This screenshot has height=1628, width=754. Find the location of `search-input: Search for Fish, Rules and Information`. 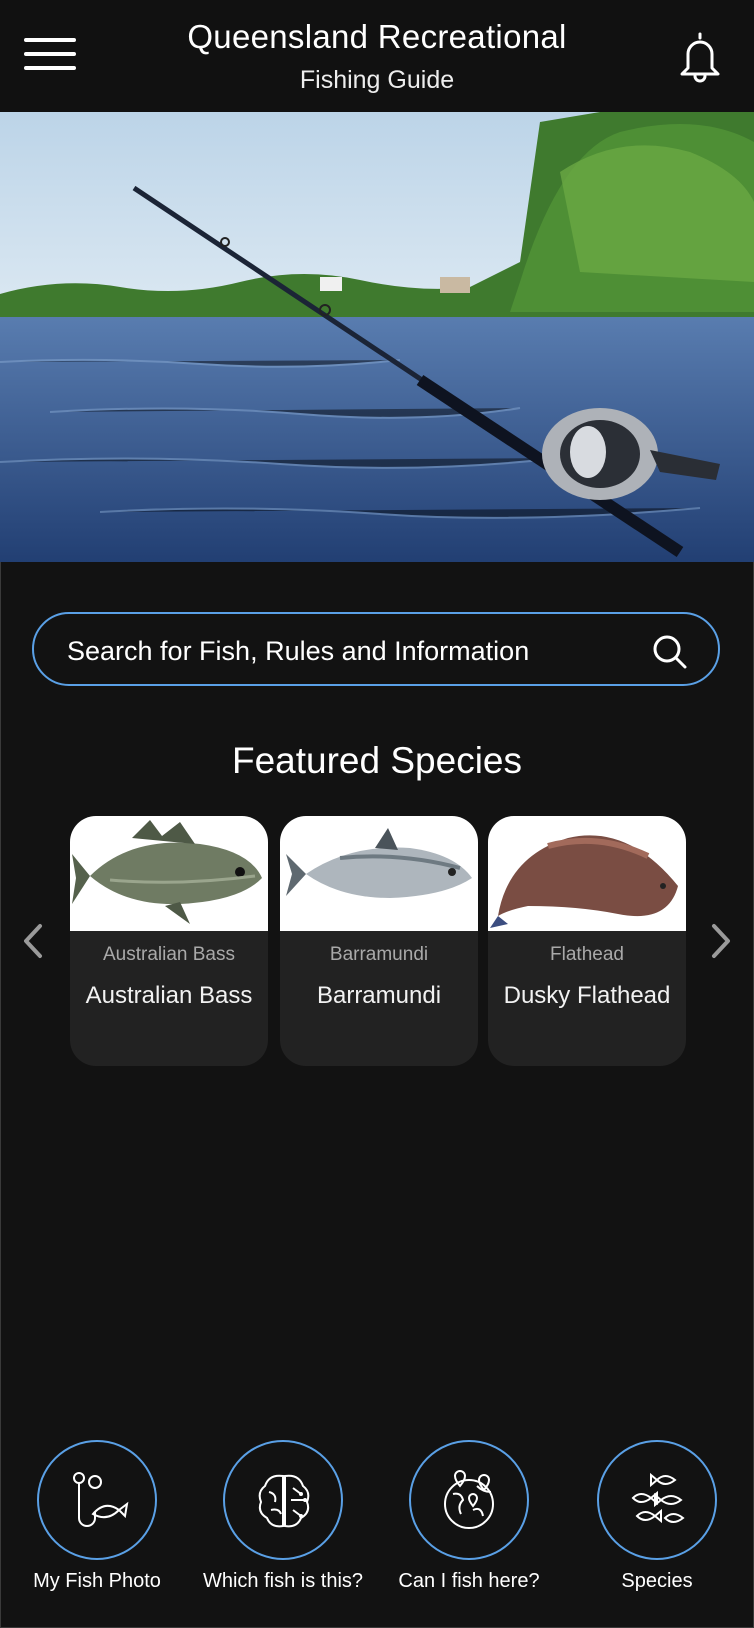

search-input: Search for Fish, Rules and Information is located at coordinates (376, 649).